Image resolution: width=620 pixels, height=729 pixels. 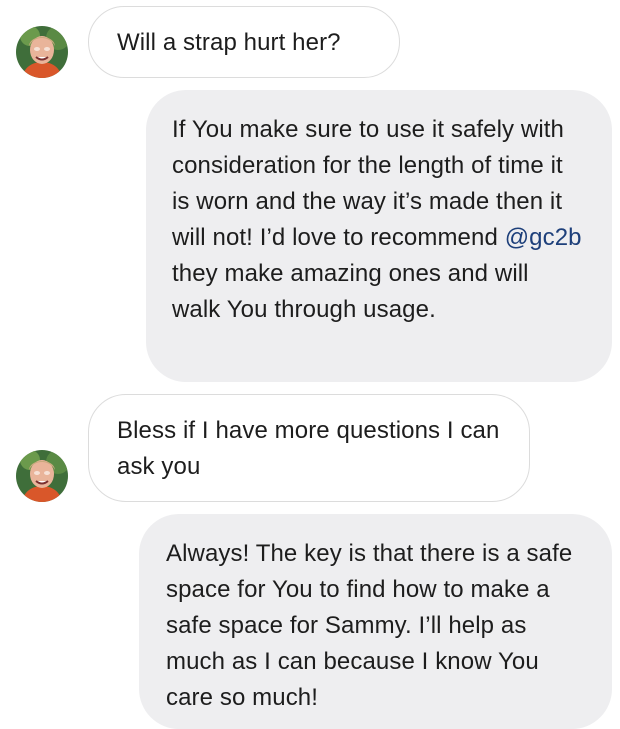 I want to click on mention-link: @gc2b, so click(x=543, y=237).